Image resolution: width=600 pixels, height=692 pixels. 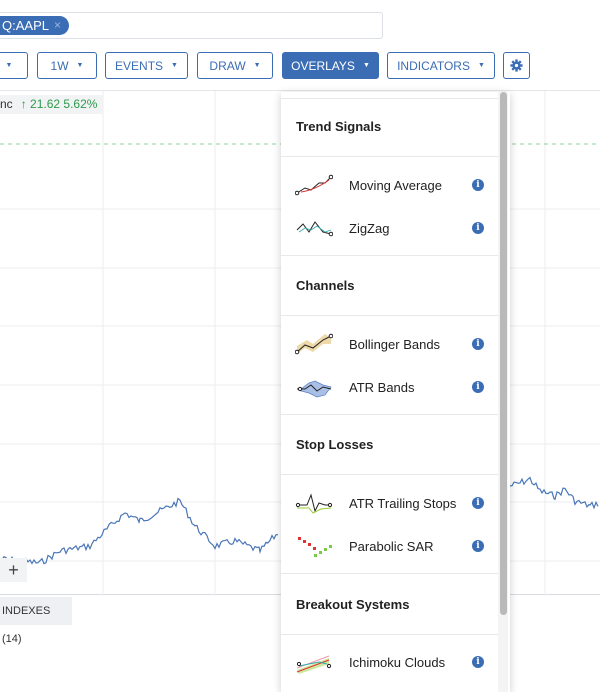 I want to click on button-label: INDICATORS, so click(x=433, y=65).